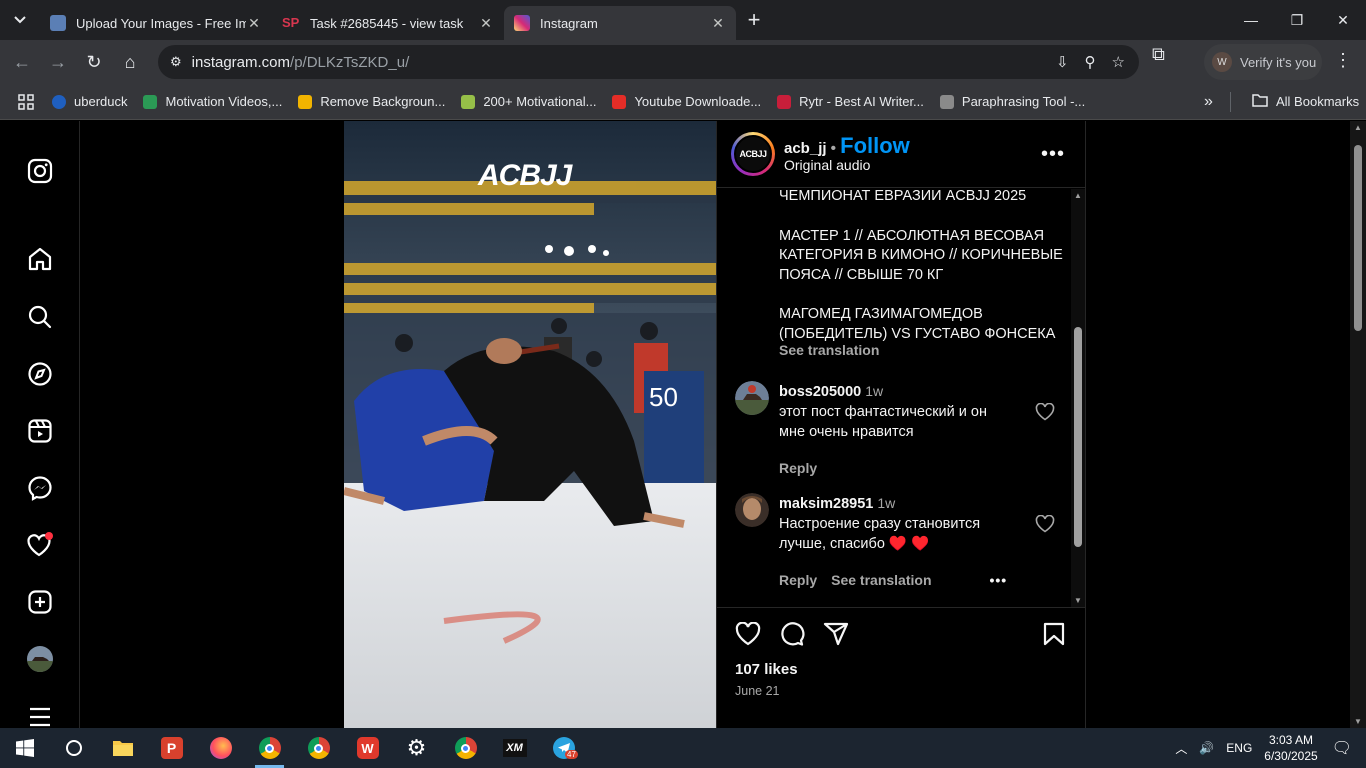  I want to click on wps-presentation-icon: P, so click(171, 748).